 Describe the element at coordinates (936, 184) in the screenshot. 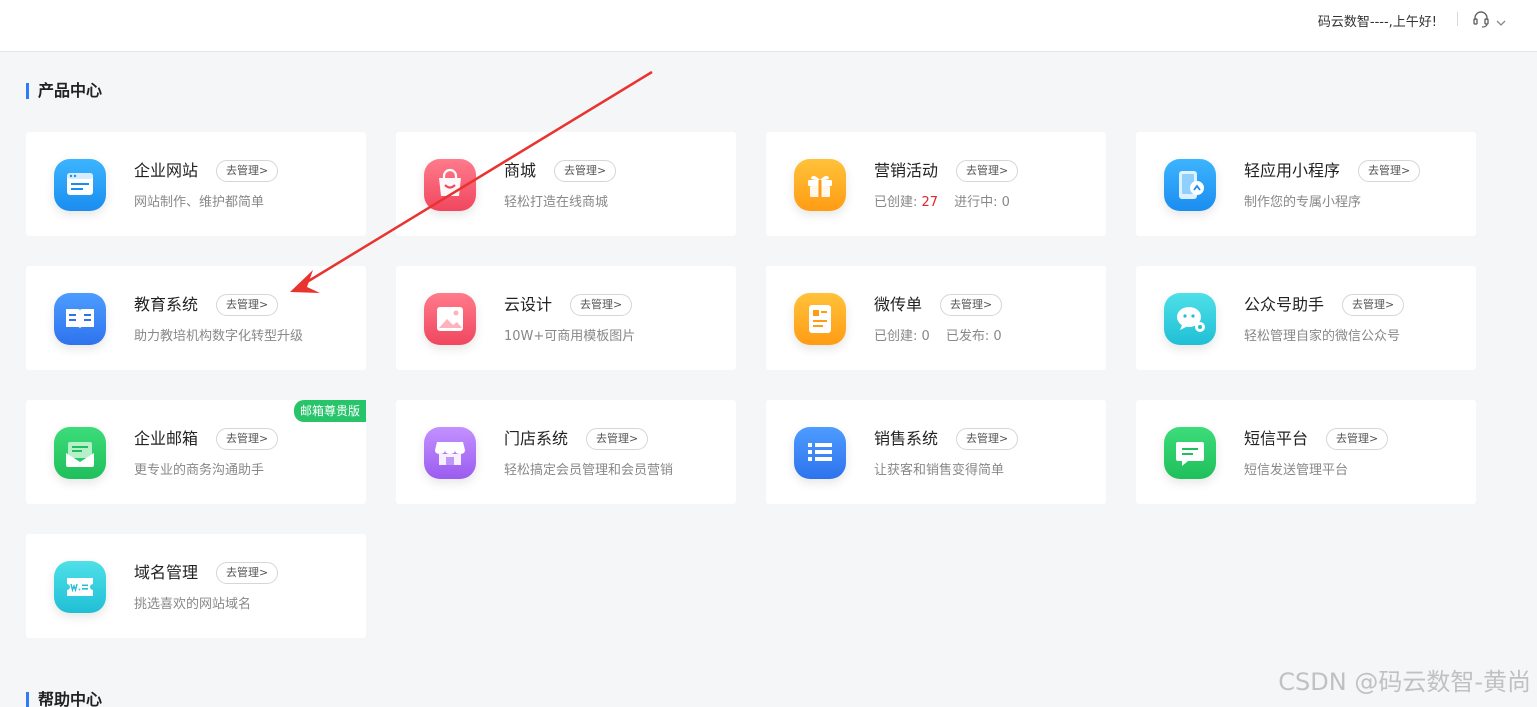

I see `product-card-marketing: 营销活动 去管理> 已创建: 27 进行中: 0` at that location.